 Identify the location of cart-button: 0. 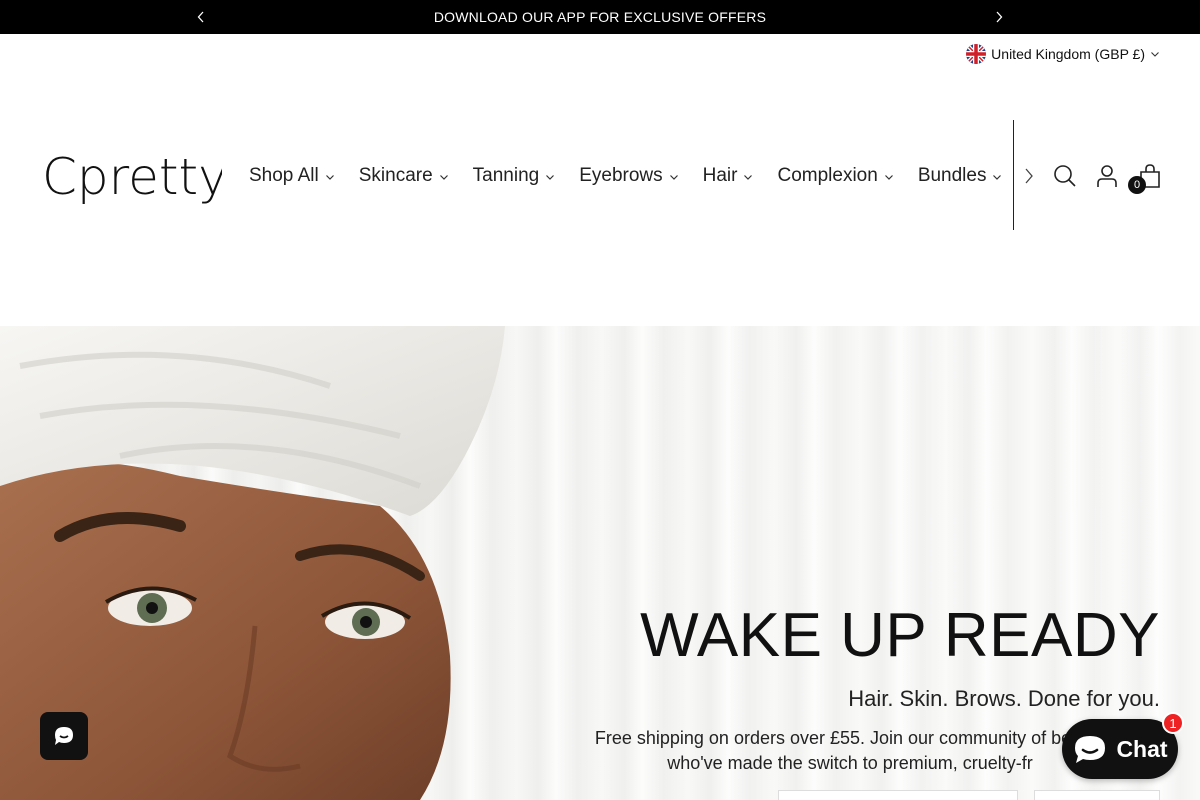
(1146, 178).